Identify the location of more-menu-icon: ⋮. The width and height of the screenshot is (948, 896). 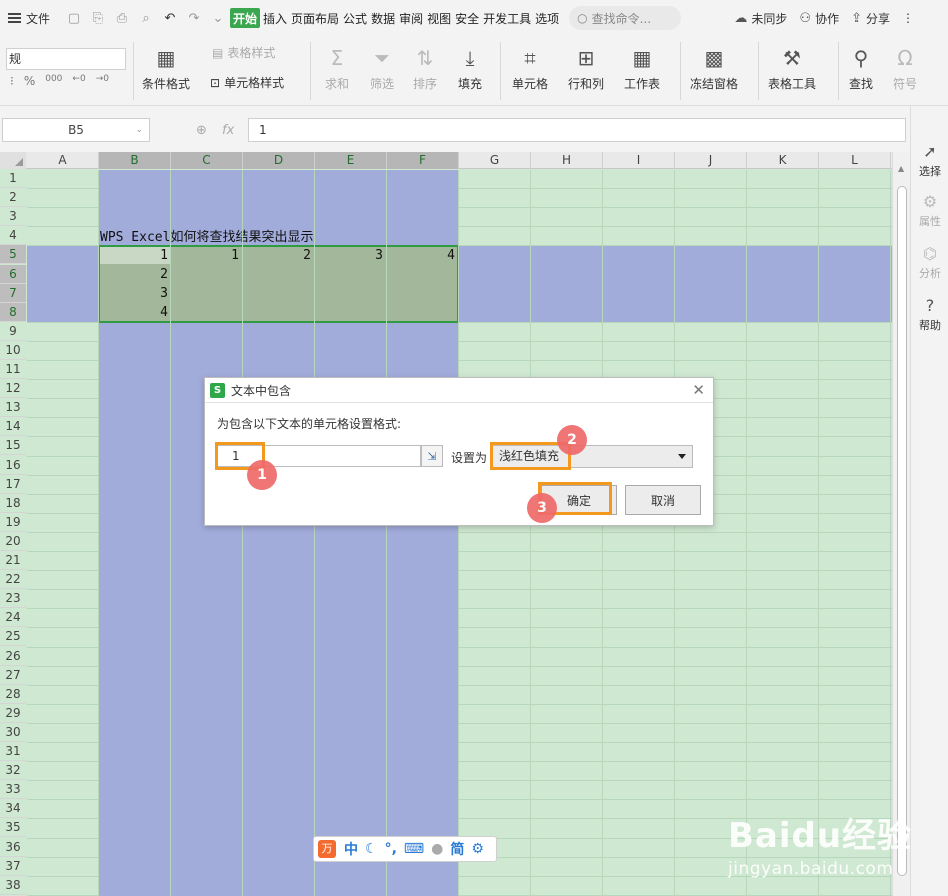
(908, 18).